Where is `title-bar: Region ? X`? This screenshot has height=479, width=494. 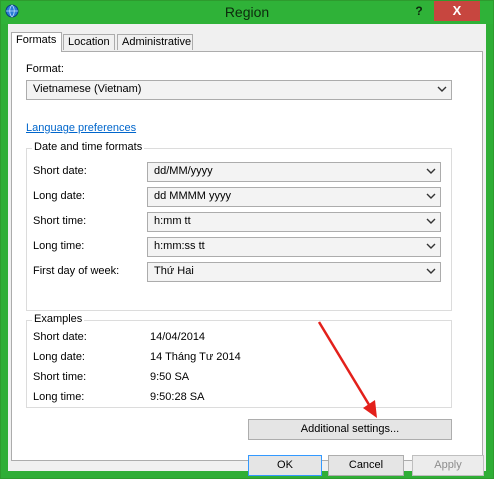 title-bar: Region ? X is located at coordinates (247, 12).